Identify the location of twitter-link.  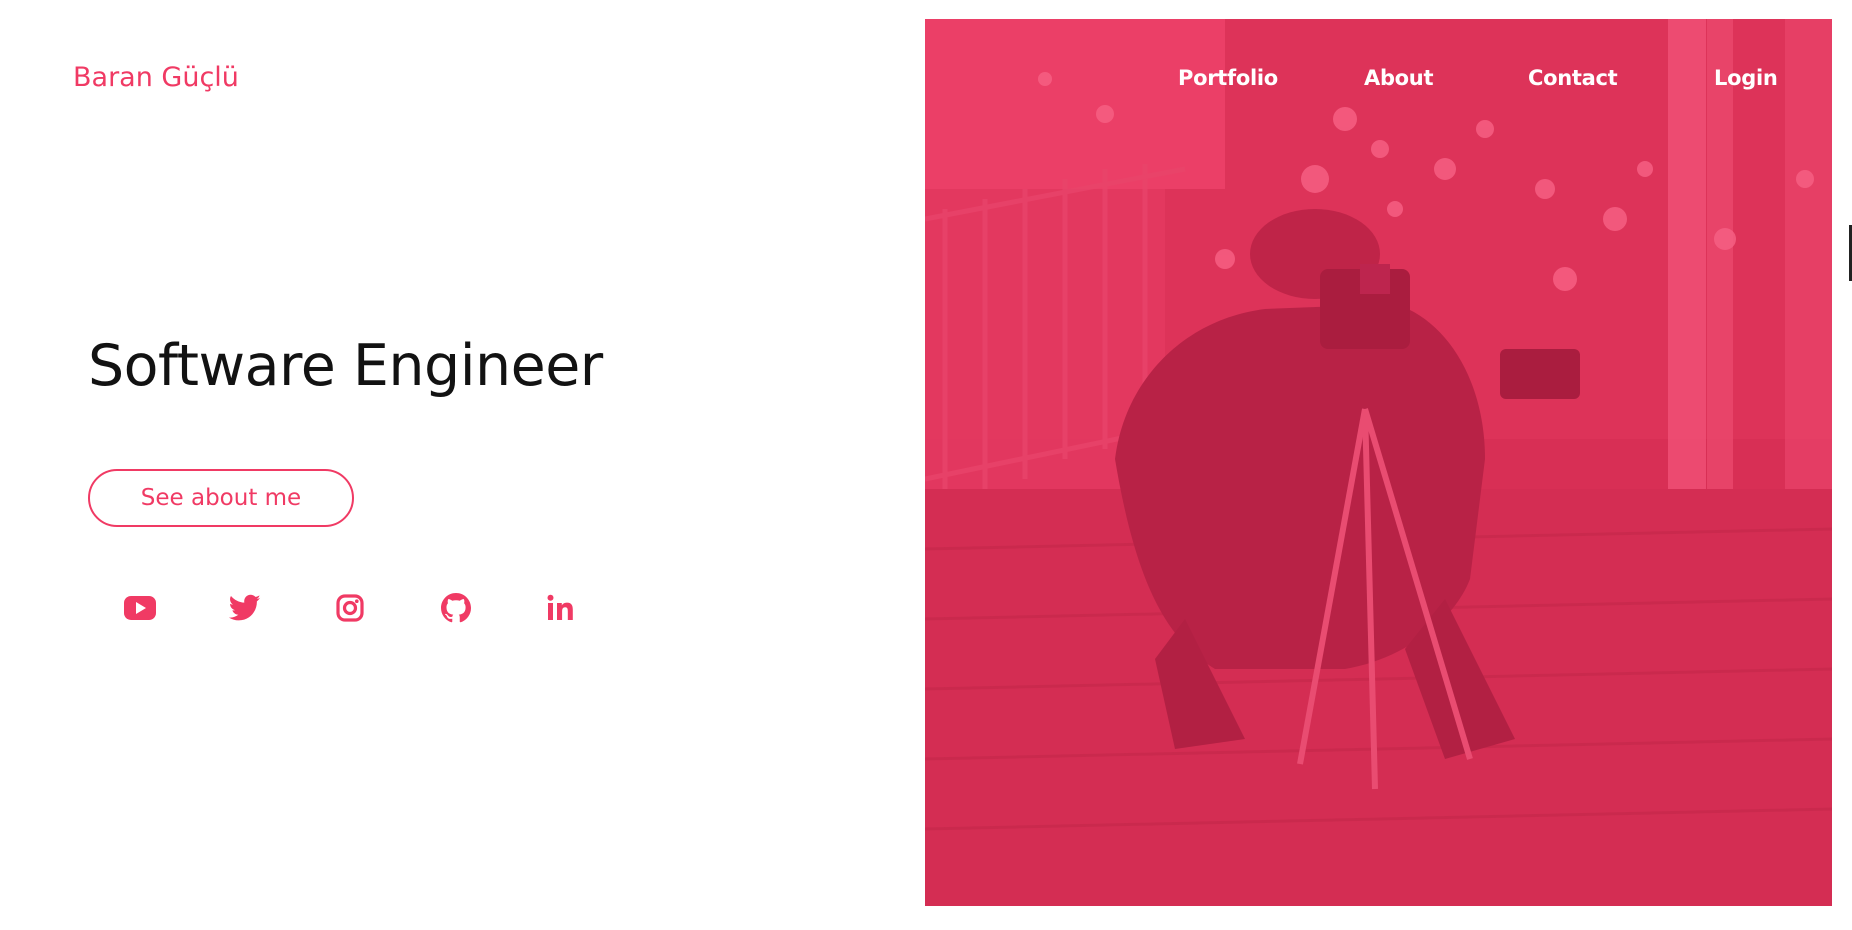
(245, 608).